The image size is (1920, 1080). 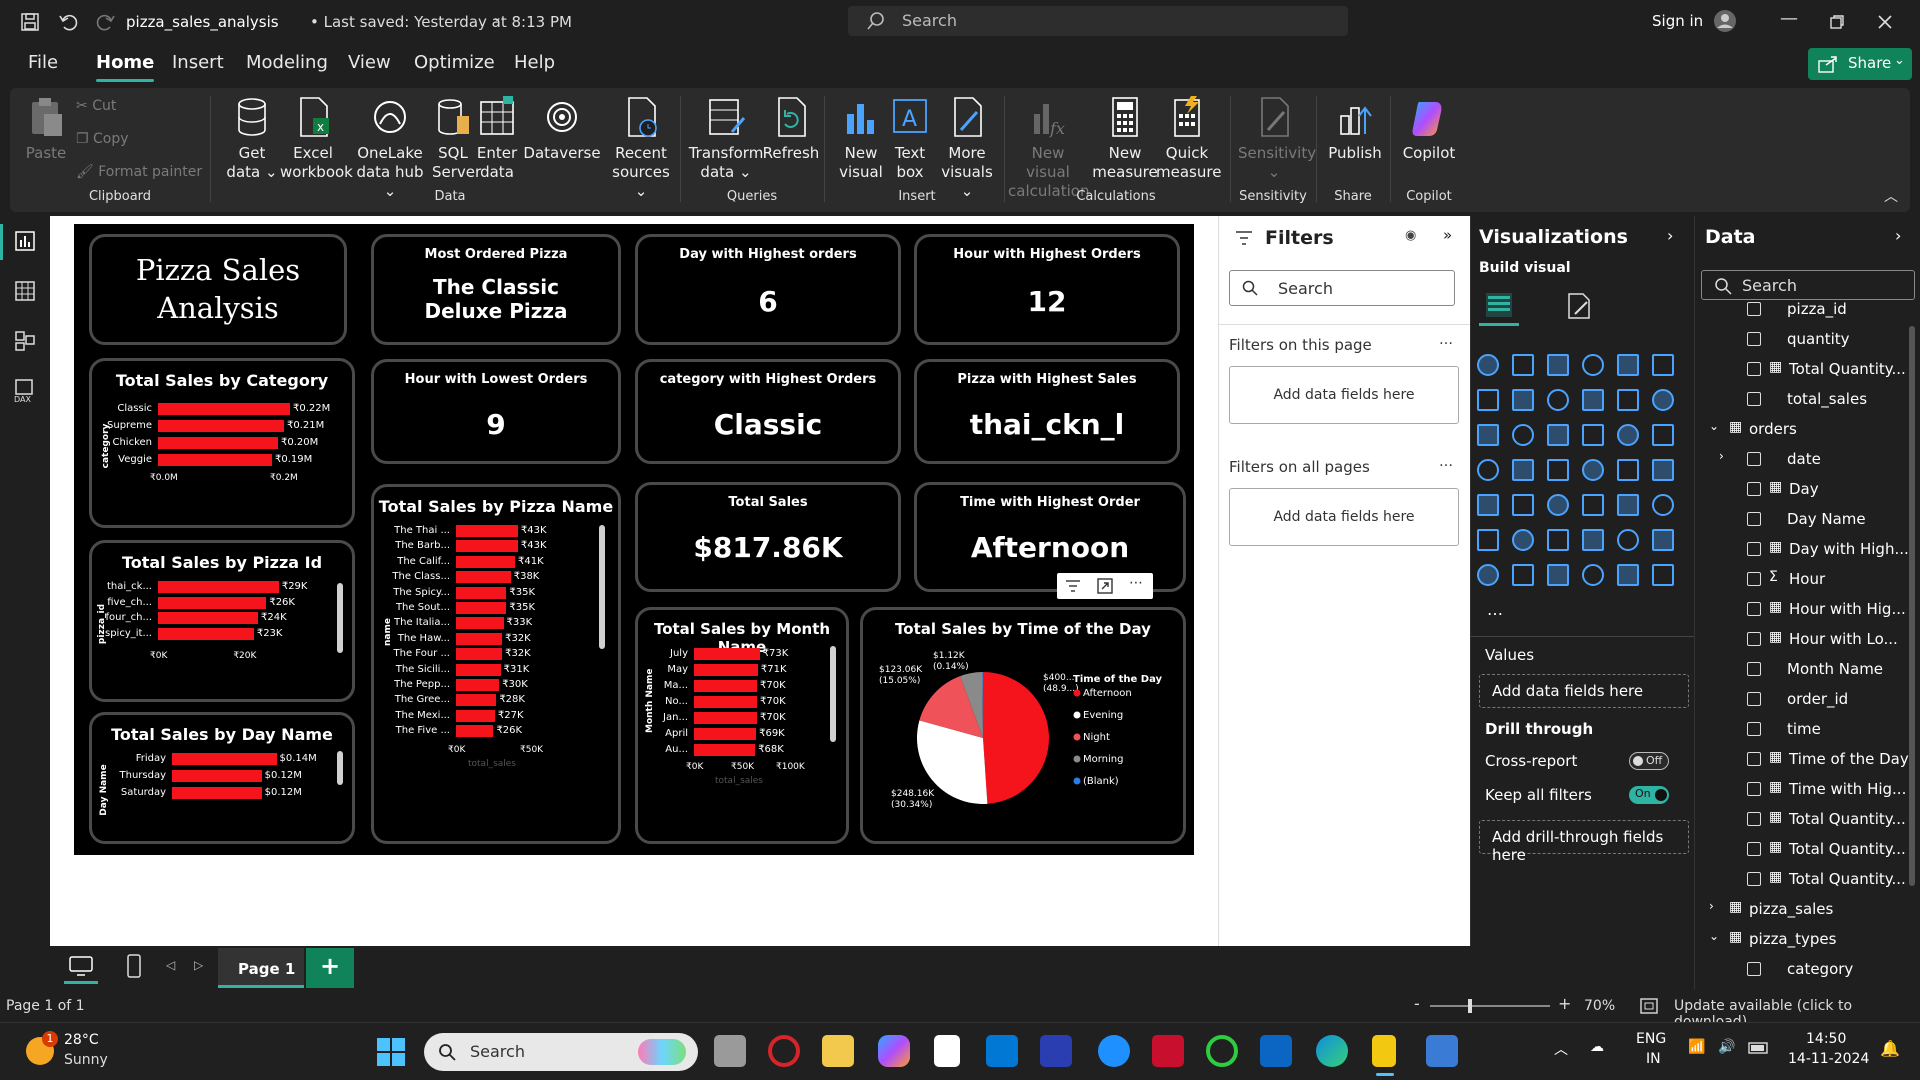 What do you see at coordinates (25, 241) in the screenshot?
I see `report-view-icon` at bounding box center [25, 241].